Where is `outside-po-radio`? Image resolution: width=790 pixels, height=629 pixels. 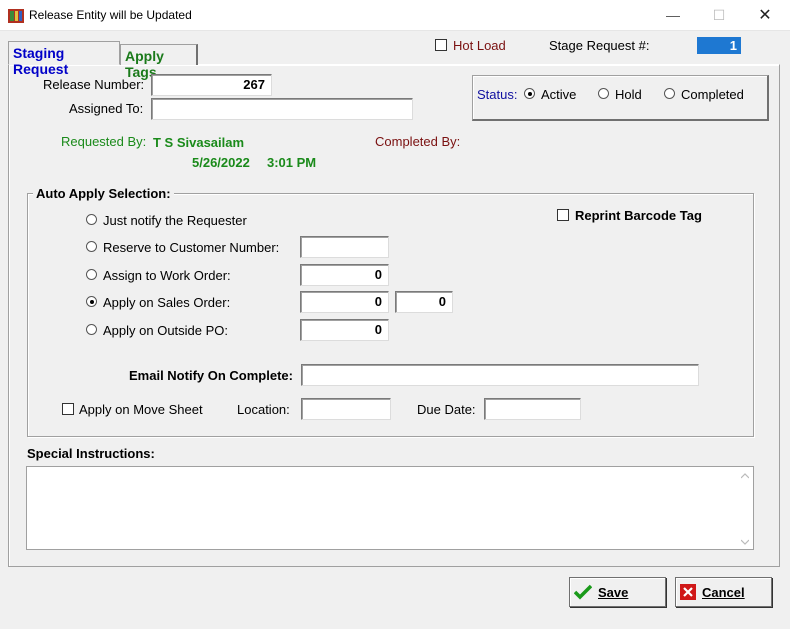 outside-po-radio is located at coordinates (91, 329).